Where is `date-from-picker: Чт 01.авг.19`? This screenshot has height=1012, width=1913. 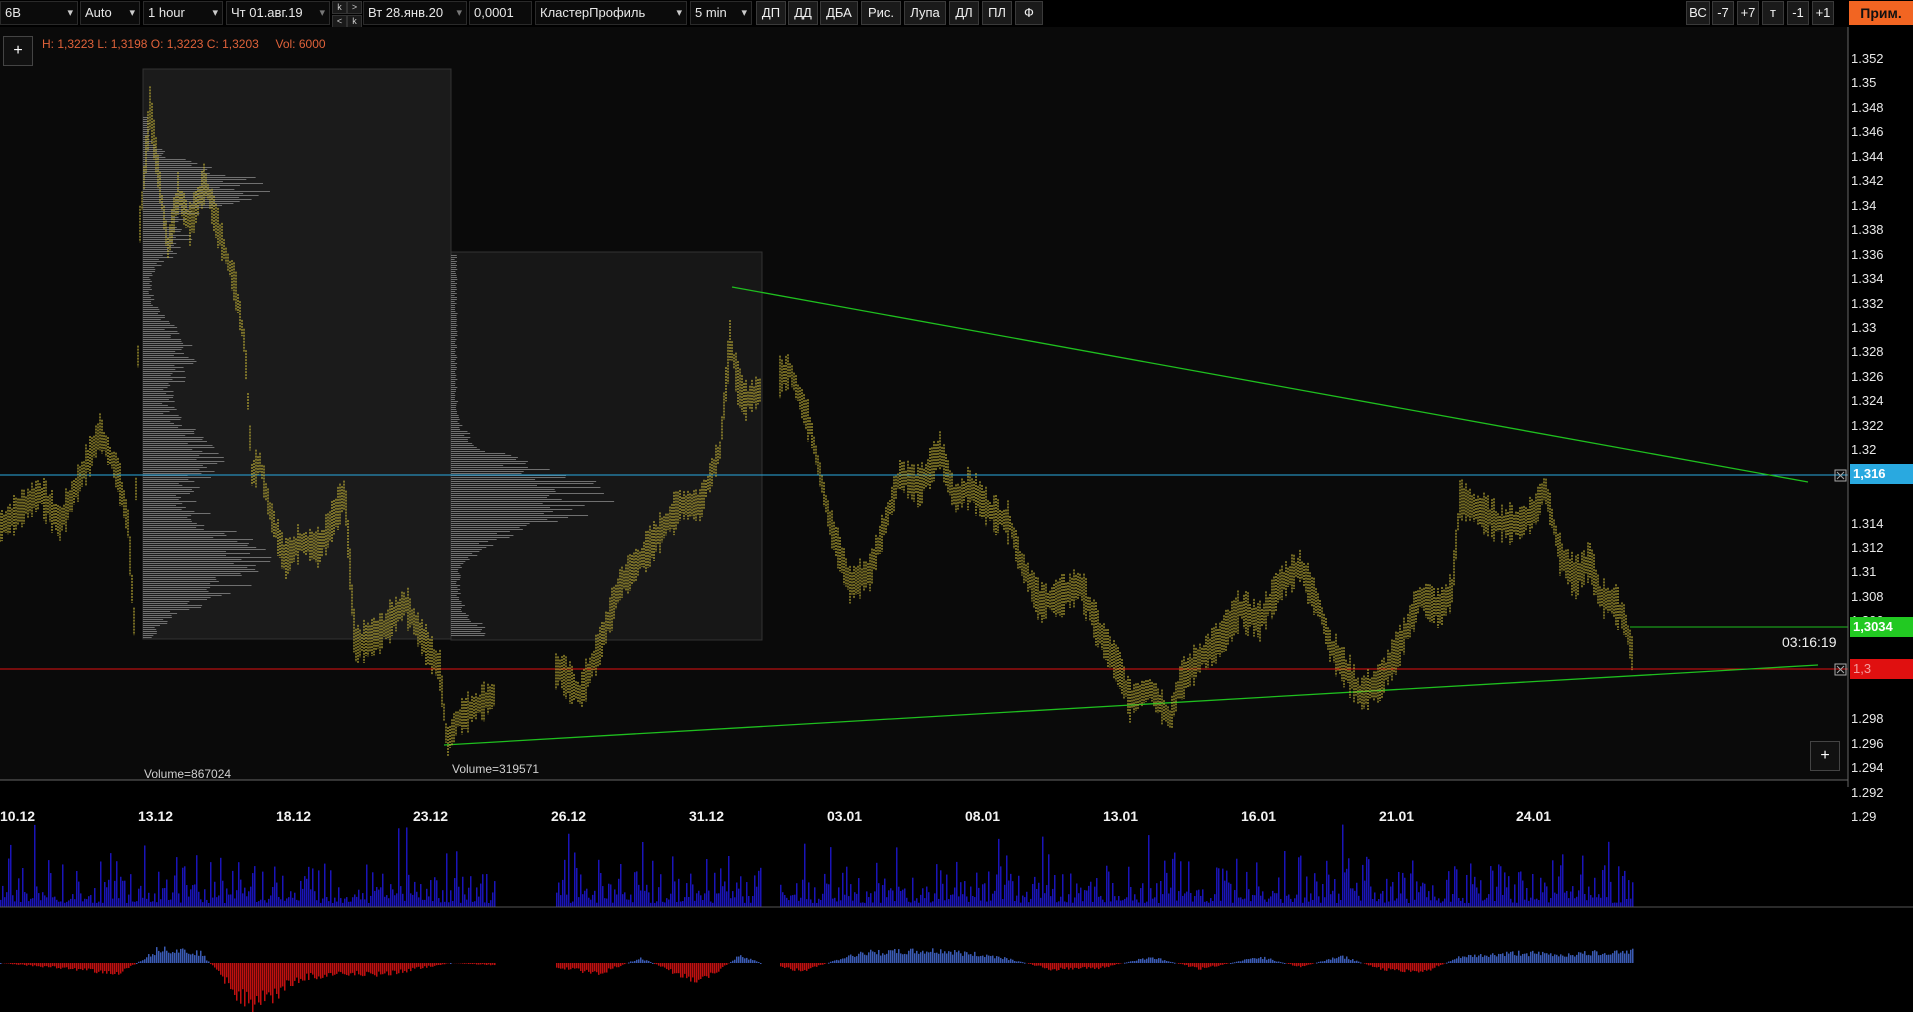
date-from-picker: Чт 01.авг.19 is located at coordinates (278, 13).